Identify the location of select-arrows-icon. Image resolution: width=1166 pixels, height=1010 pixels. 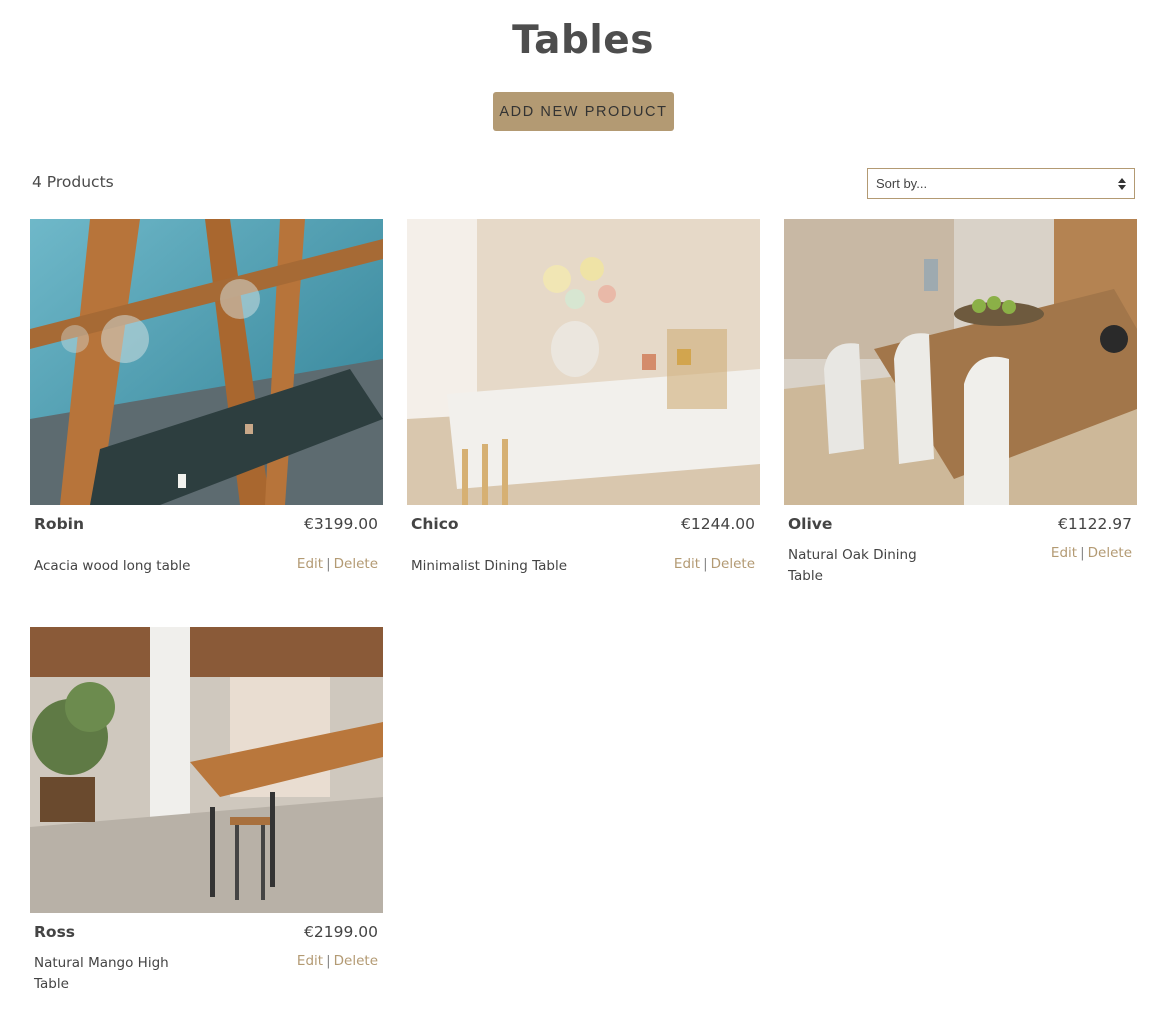
(1122, 183).